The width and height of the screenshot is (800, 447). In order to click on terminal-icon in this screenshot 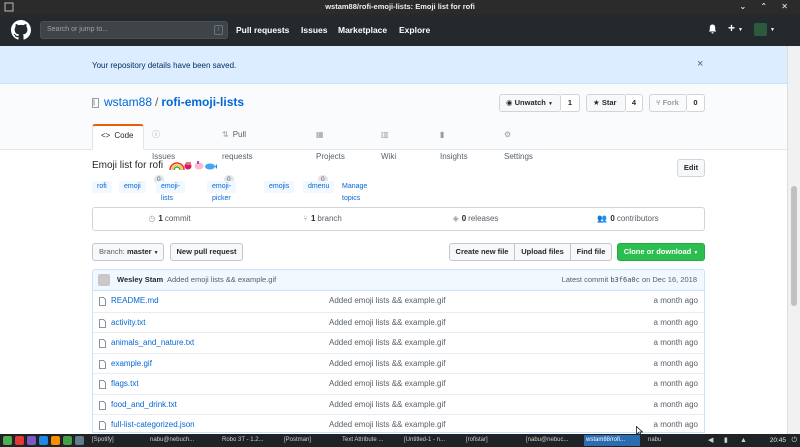, I will do `click(19, 440)`.